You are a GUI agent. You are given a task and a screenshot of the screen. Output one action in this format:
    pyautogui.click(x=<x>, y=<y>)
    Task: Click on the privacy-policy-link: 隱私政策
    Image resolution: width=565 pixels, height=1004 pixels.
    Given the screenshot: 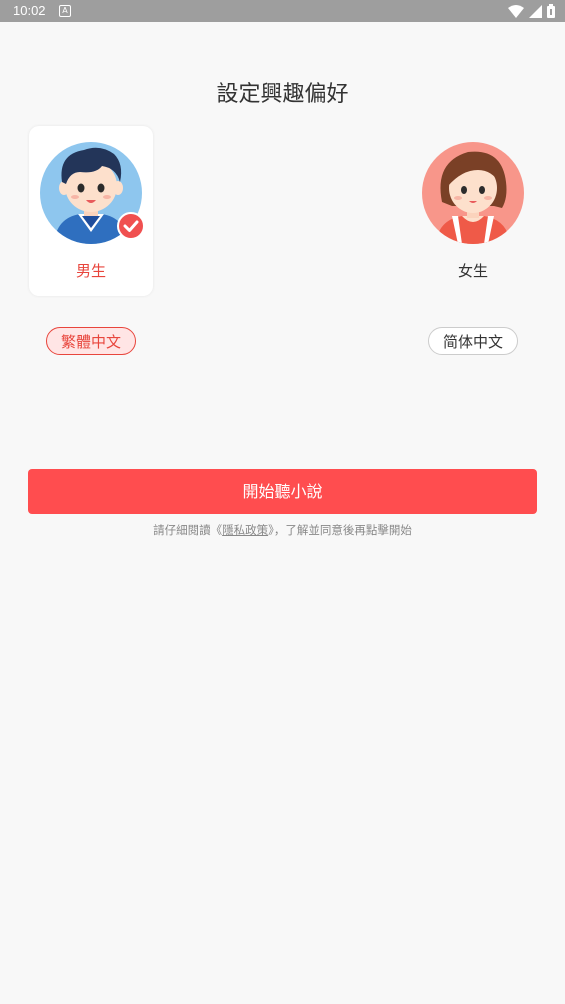 What is the action you would take?
    pyautogui.click(x=245, y=530)
    